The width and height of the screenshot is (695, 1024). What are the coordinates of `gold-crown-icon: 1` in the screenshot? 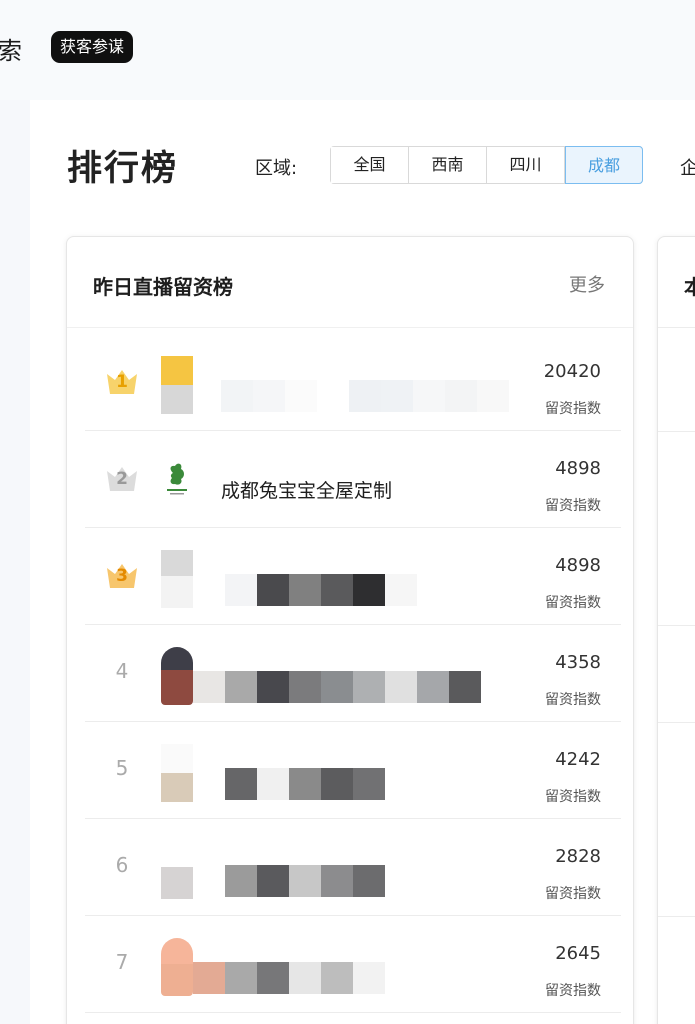 It's located at (122, 382).